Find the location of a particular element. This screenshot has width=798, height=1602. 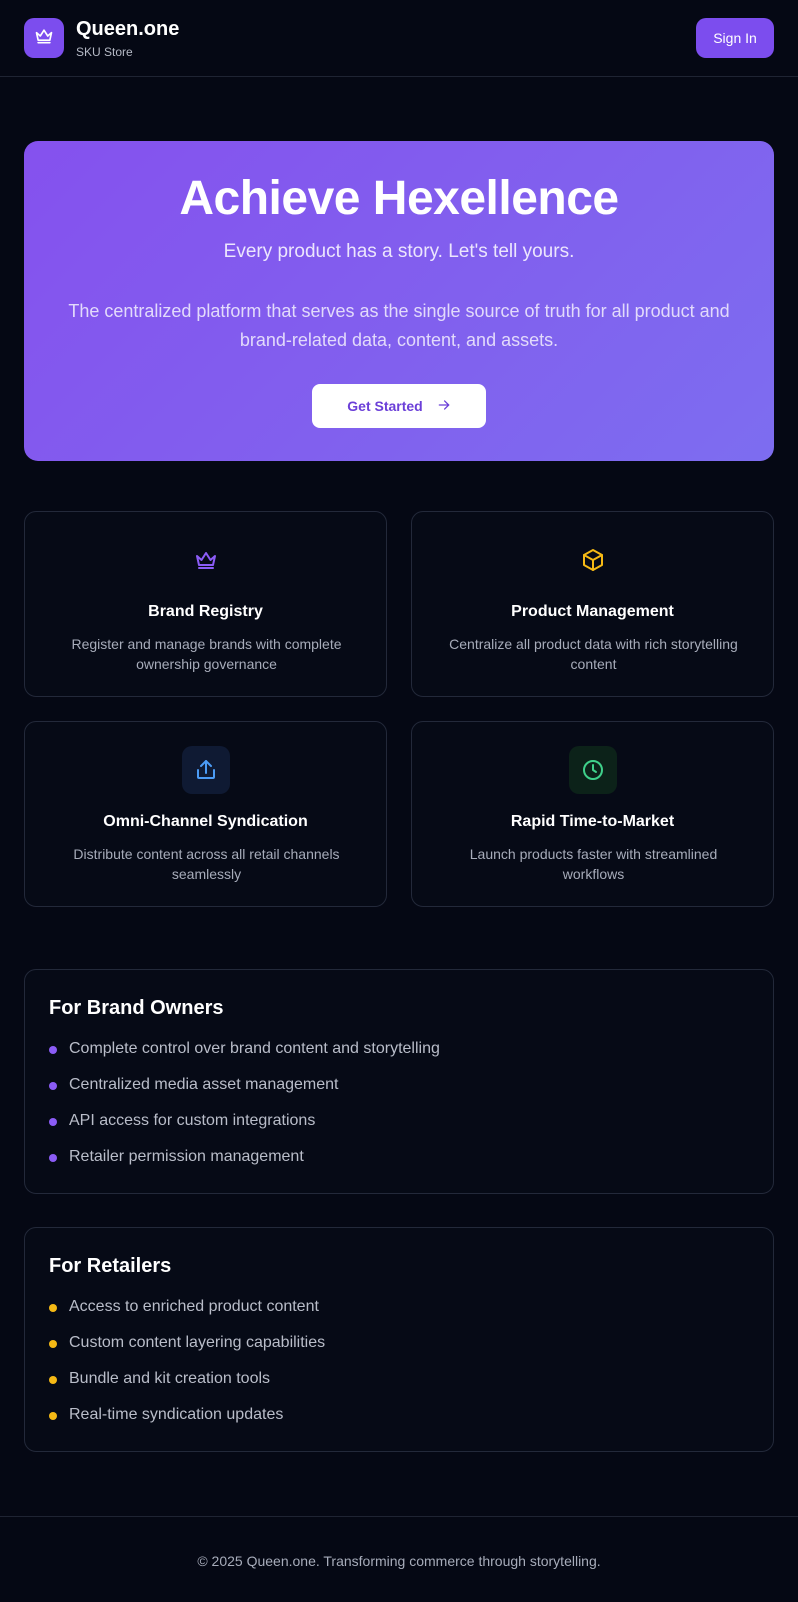

get-started-button: Get Started is located at coordinates (399, 406).